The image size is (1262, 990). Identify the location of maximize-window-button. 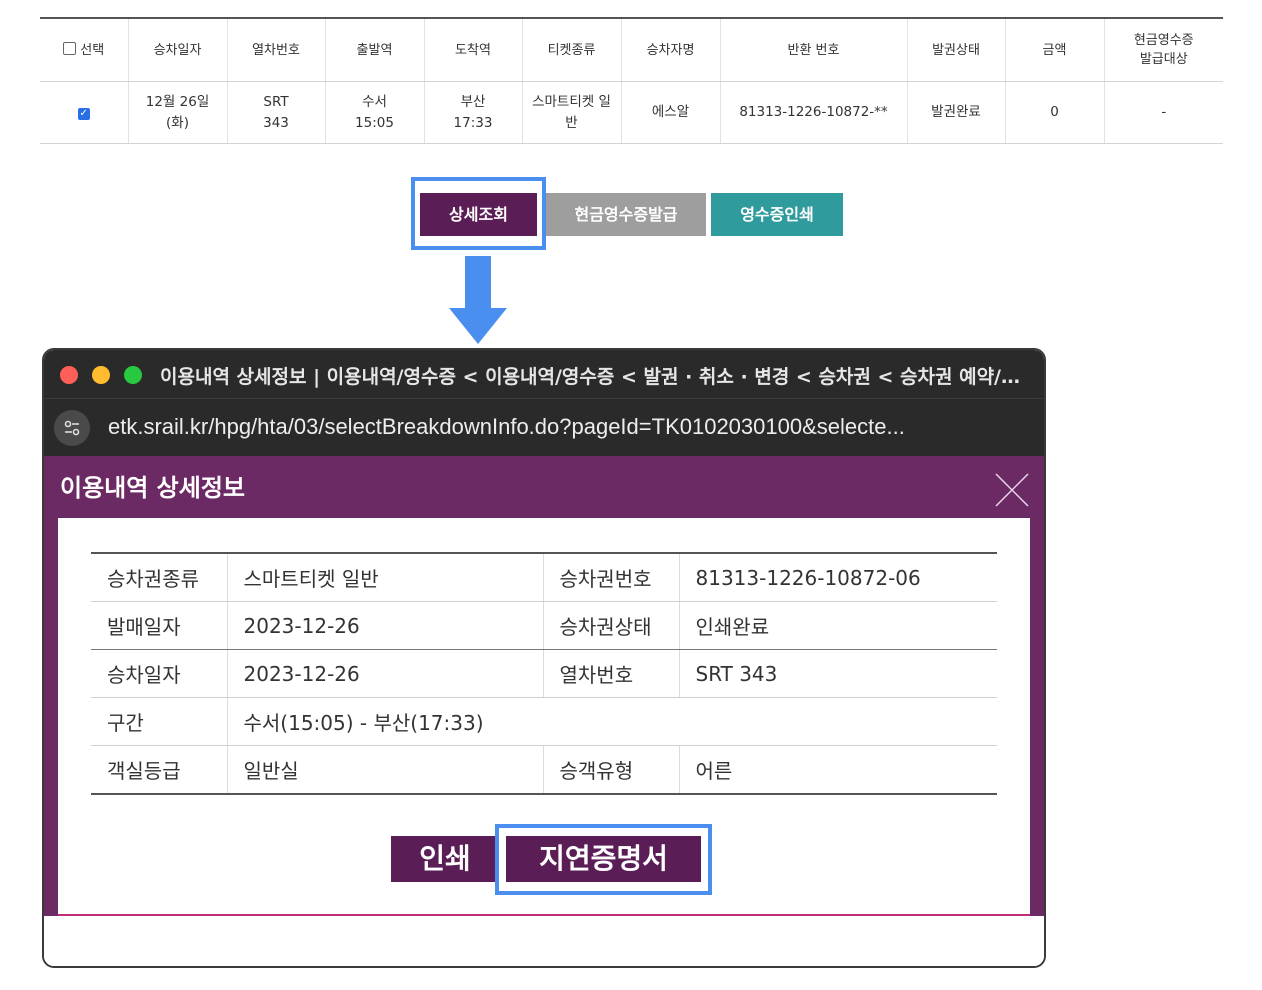
(133, 375).